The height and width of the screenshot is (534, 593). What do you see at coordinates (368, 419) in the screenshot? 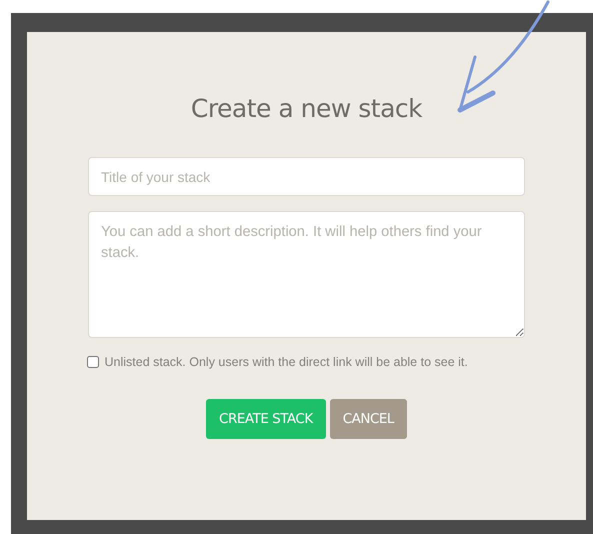
I see `cancel-button: CANCEL` at bounding box center [368, 419].